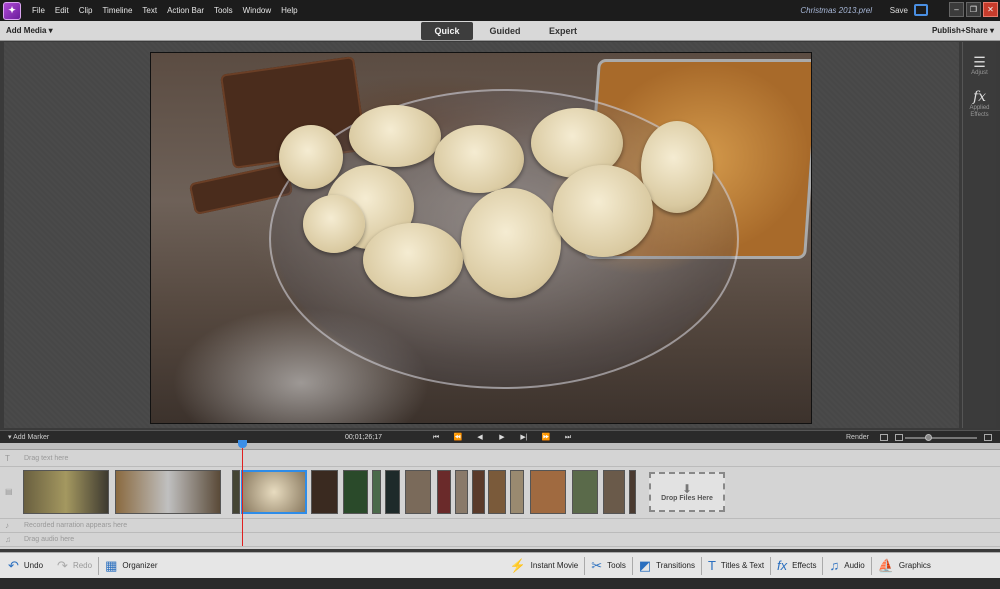  What do you see at coordinates (7, 525) in the screenshot?
I see `microphone-icon: ♪` at bounding box center [7, 525].